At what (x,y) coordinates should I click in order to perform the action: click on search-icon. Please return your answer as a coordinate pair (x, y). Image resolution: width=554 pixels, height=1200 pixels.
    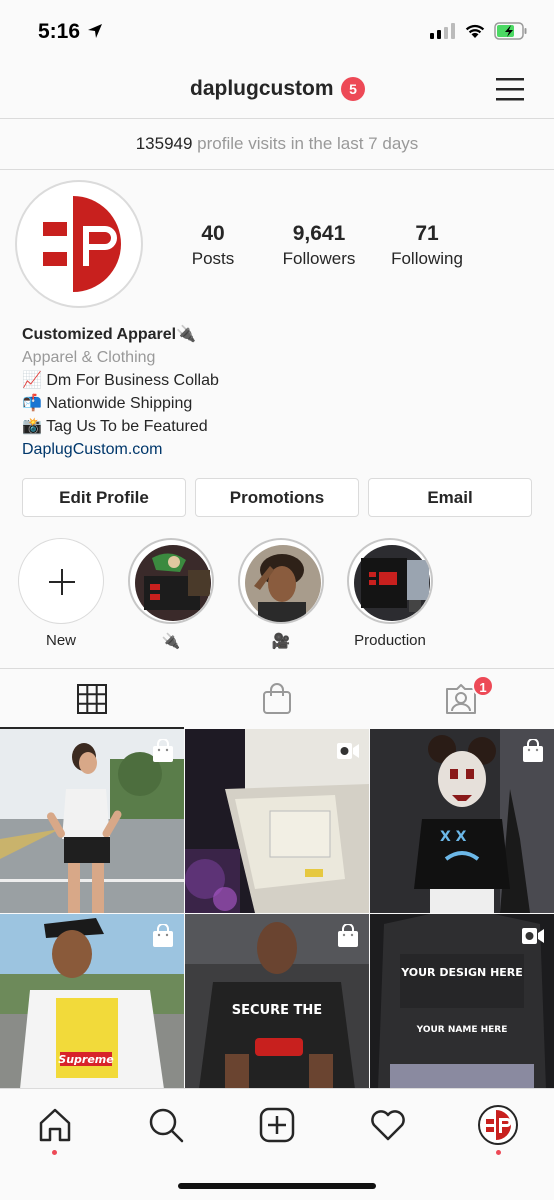
    Looking at the image, I should click on (166, 1125).